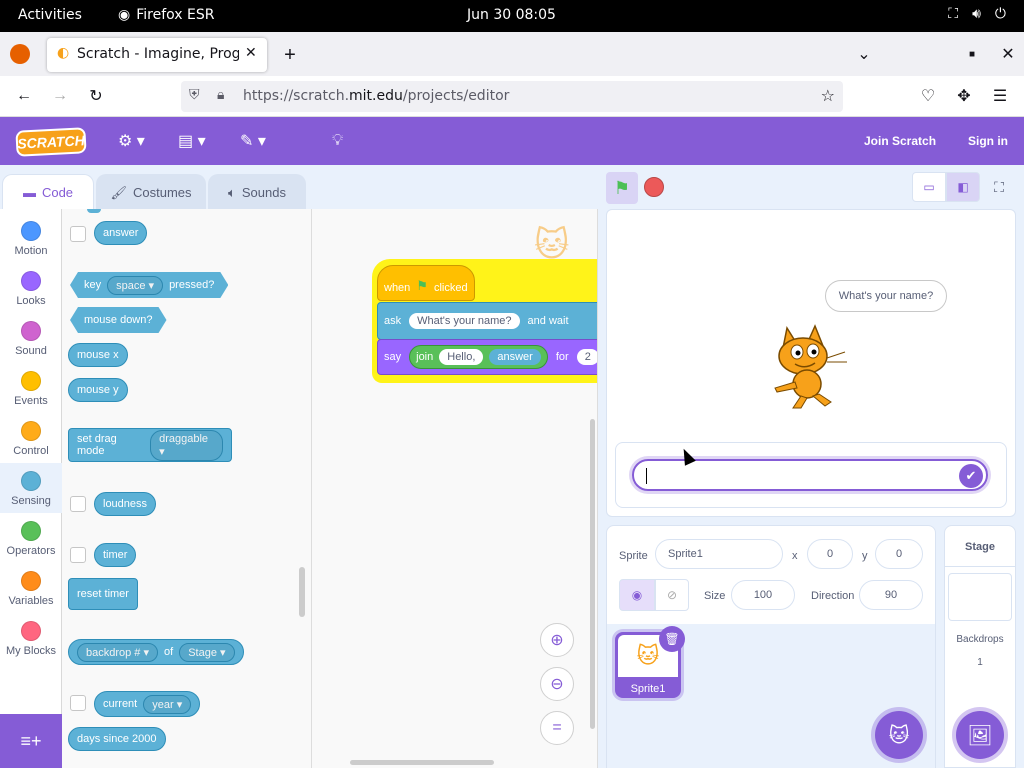 The height and width of the screenshot is (768, 1024). Describe the element at coordinates (763, 595) in the screenshot. I see `size-input: 100` at that location.